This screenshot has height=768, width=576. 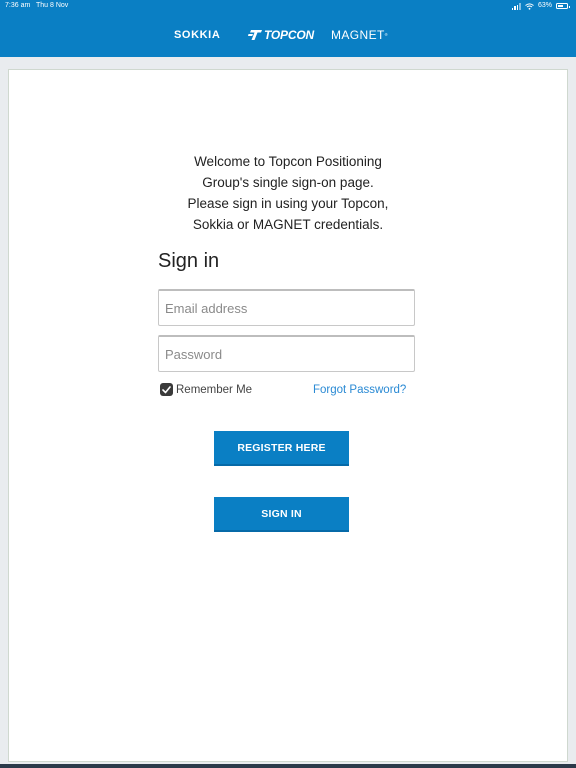 I want to click on topcon-mark-icon, so click(x=255, y=35).